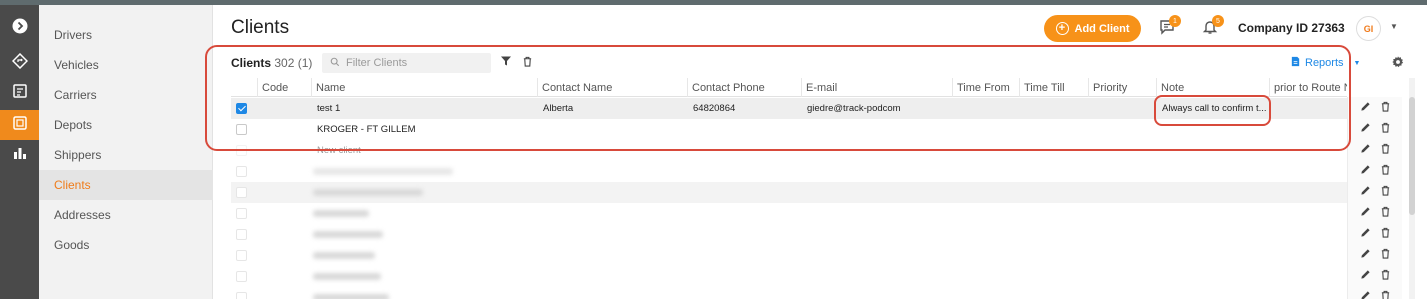 This screenshot has width=1427, height=299. I want to click on column-header-contact-phone: Contact Phone, so click(744, 87).